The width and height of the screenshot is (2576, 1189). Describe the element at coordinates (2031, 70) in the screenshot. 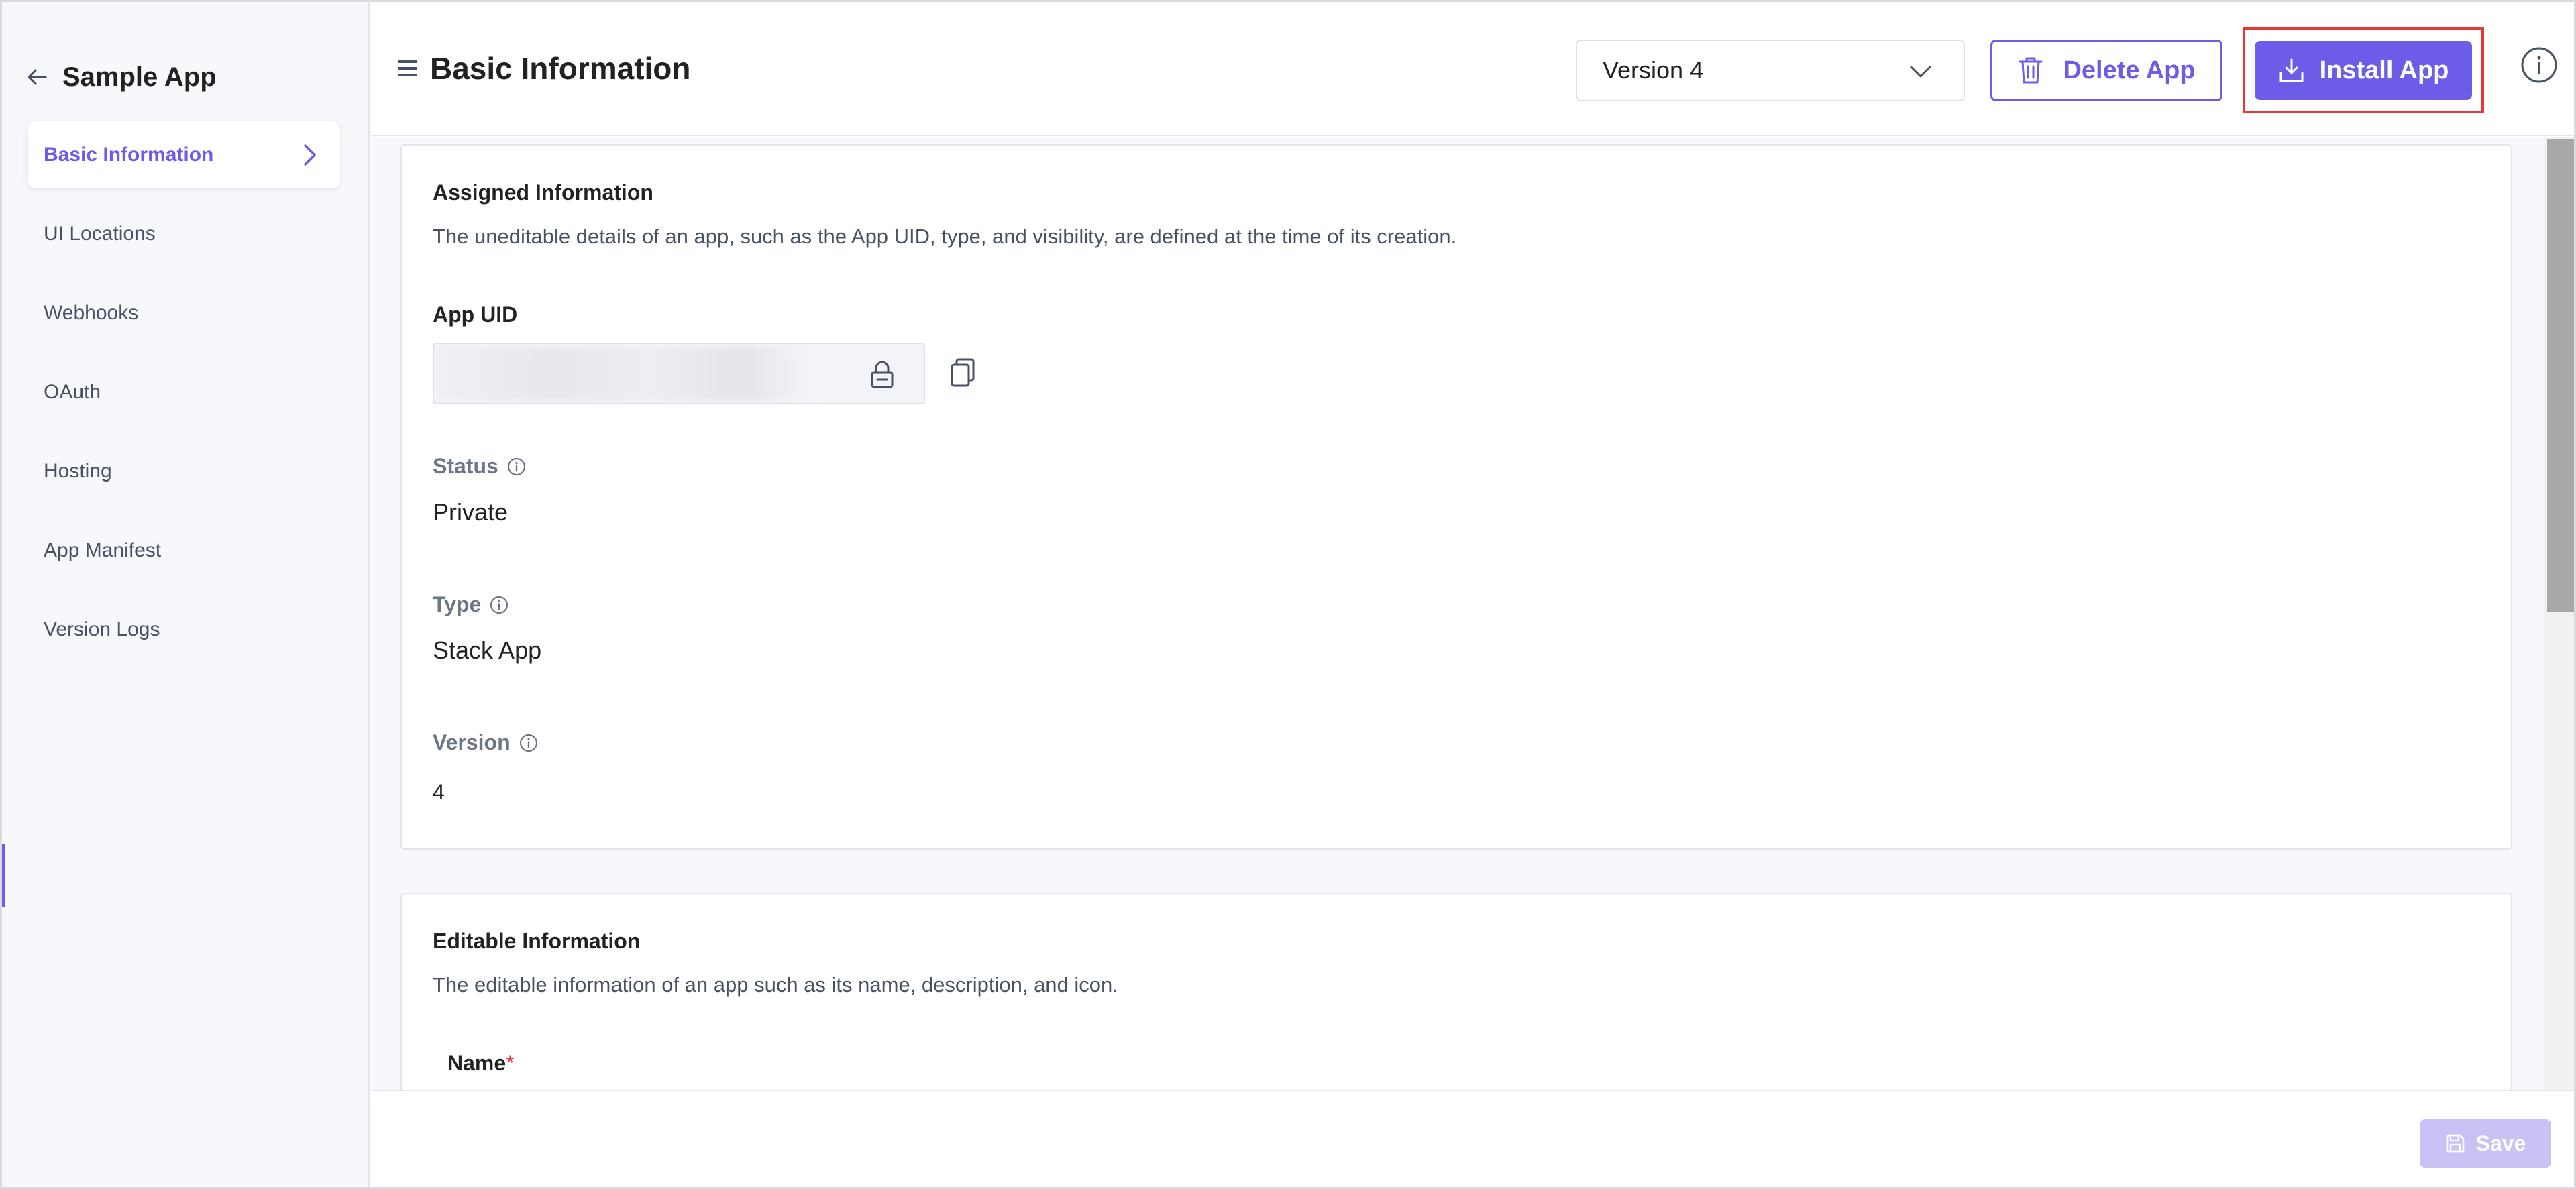

I see `trash-icon` at that location.